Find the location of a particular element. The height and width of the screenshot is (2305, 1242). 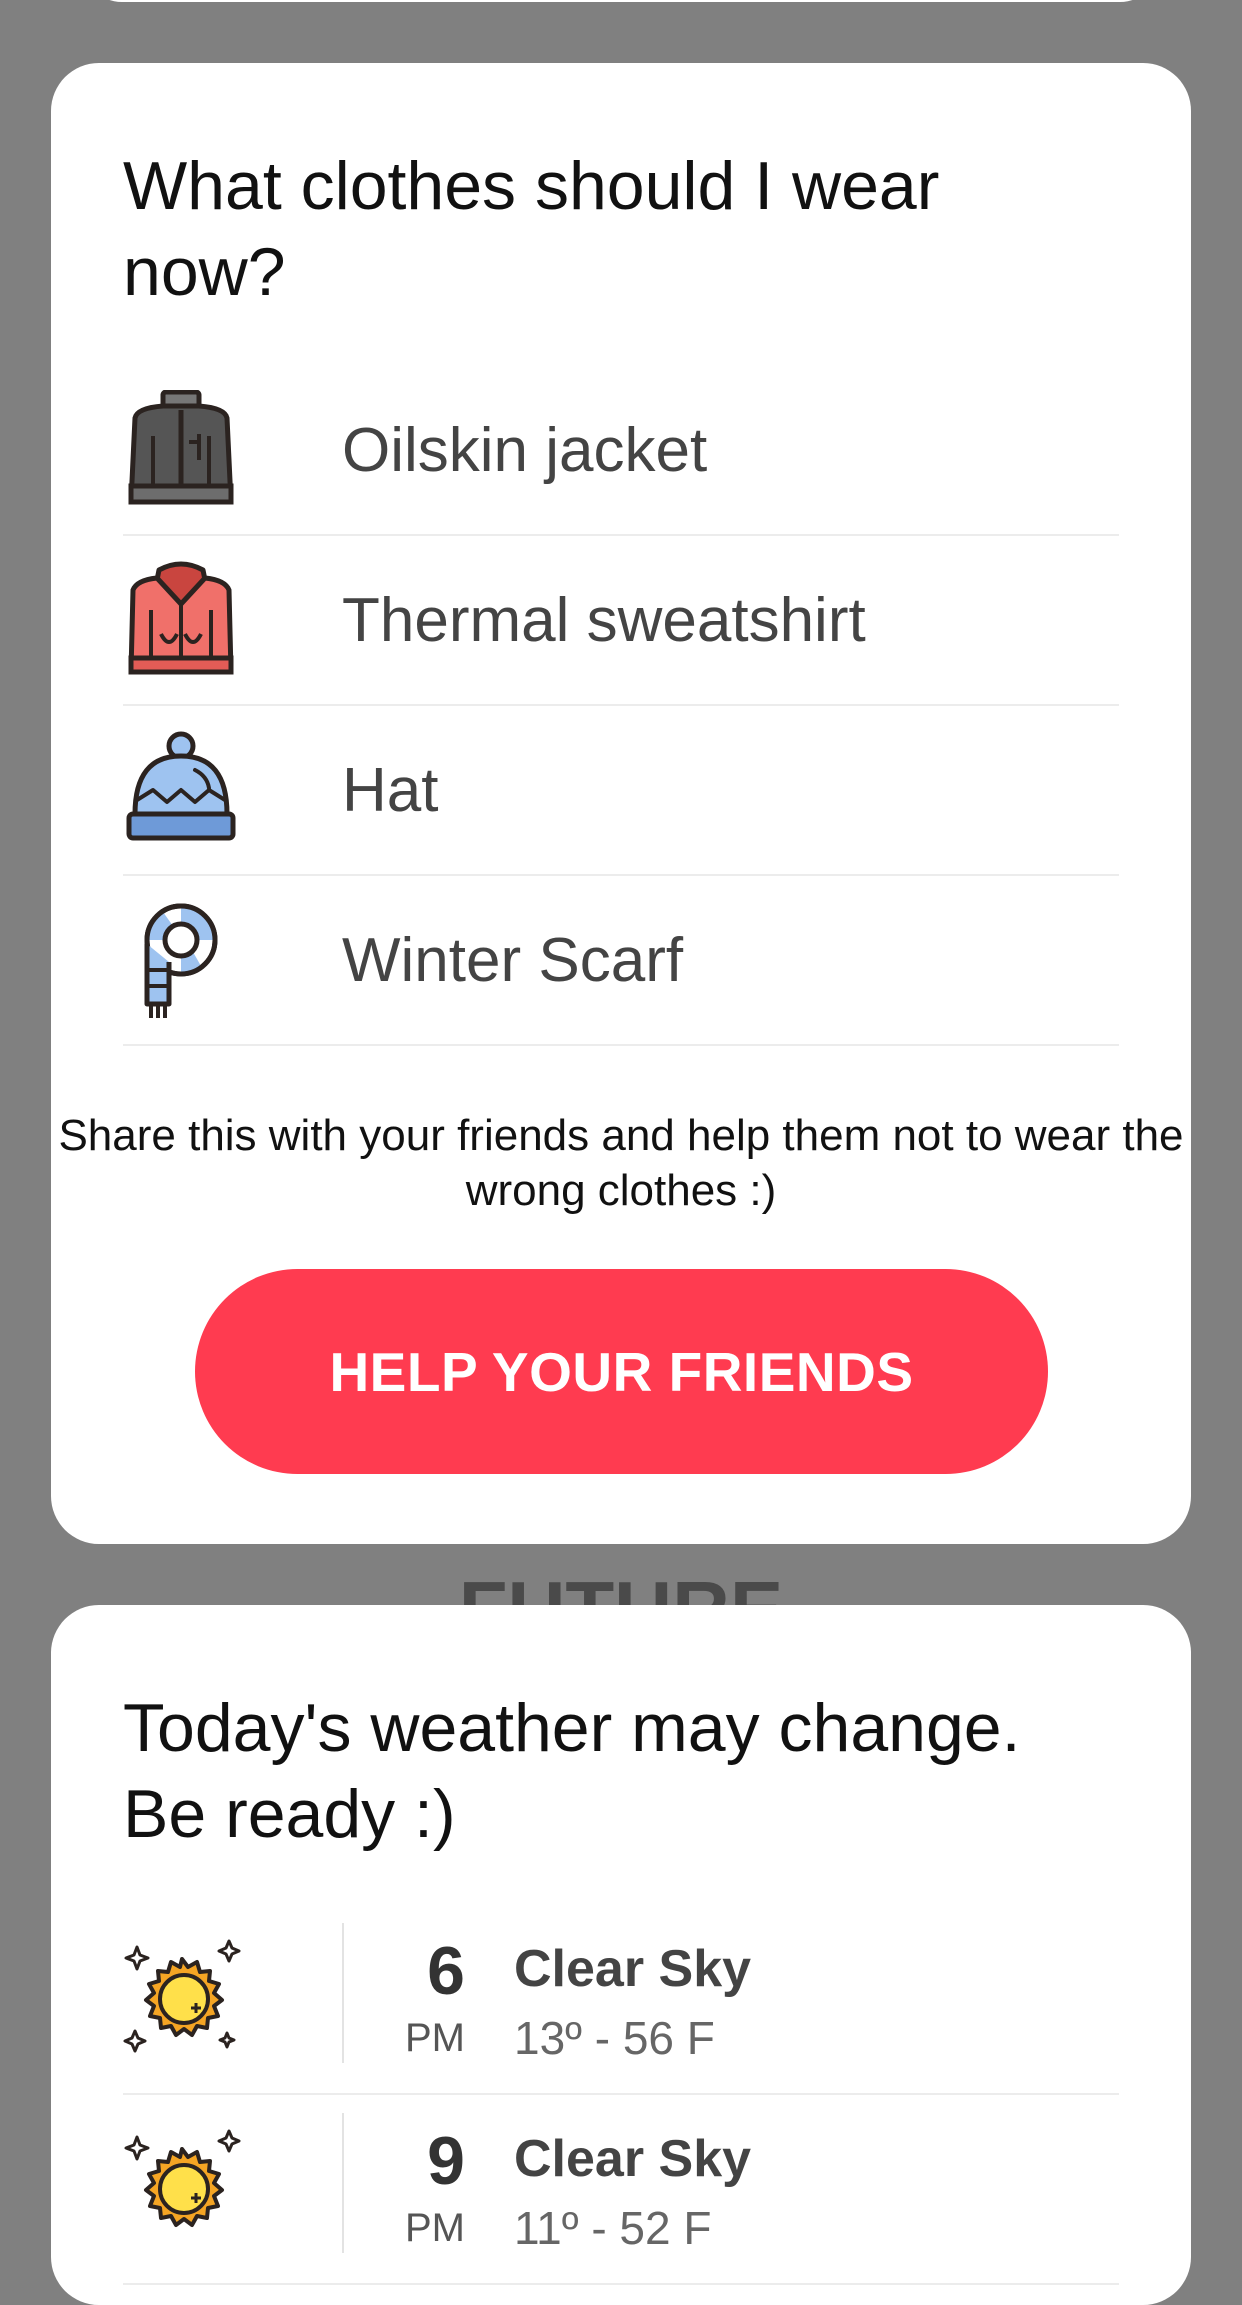

forecast-temperature: 11º - 52 F is located at coordinates (613, 2228).